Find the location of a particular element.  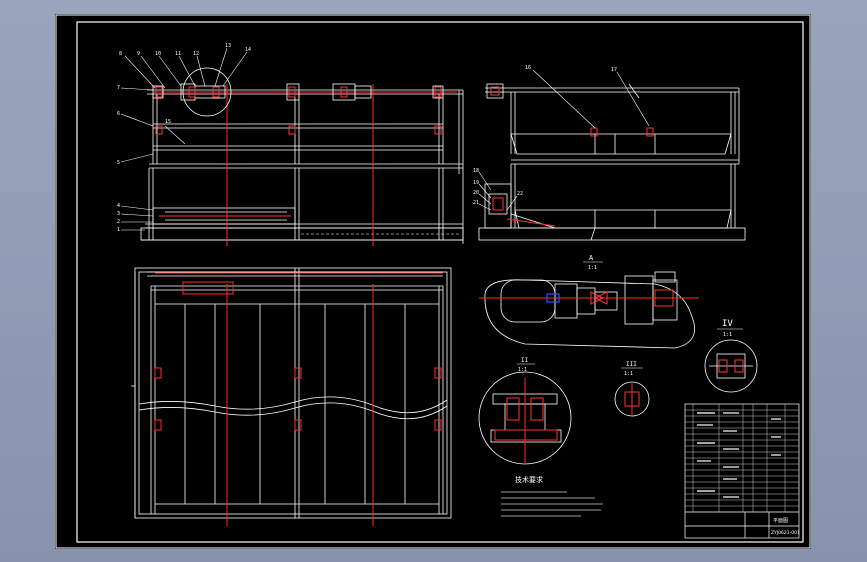

callout-3: 3 is located at coordinates (118, 214).